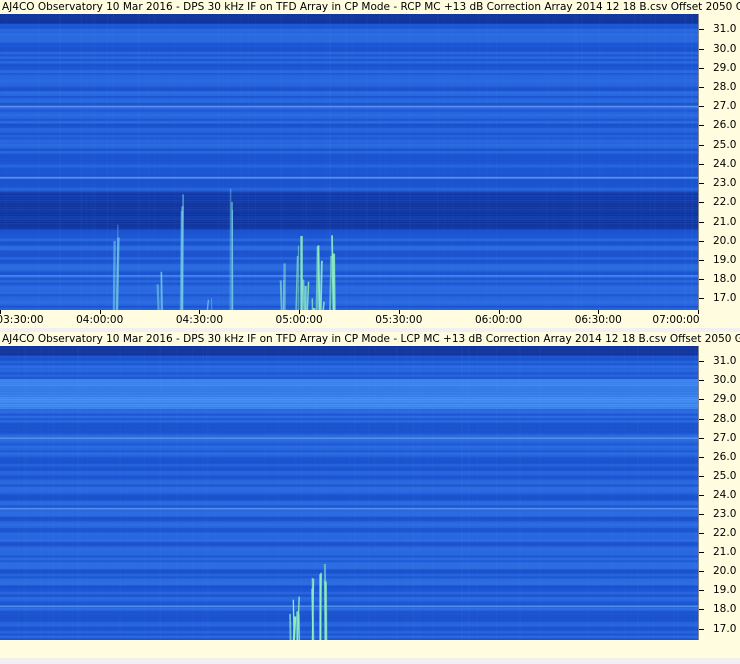  Describe the element at coordinates (349, 19) in the screenshot. I see `top-dark-strip` at that location.